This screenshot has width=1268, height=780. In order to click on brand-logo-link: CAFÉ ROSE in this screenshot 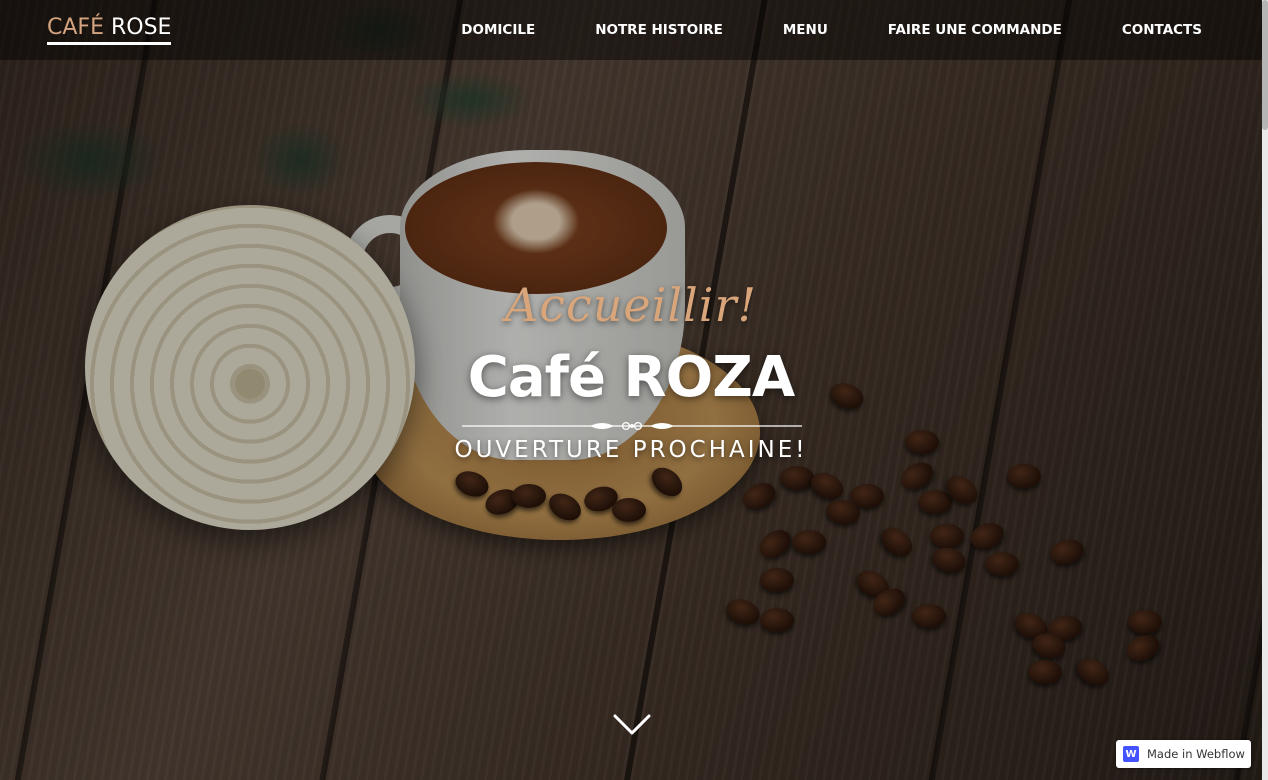, I will do `click(109, 30)`.